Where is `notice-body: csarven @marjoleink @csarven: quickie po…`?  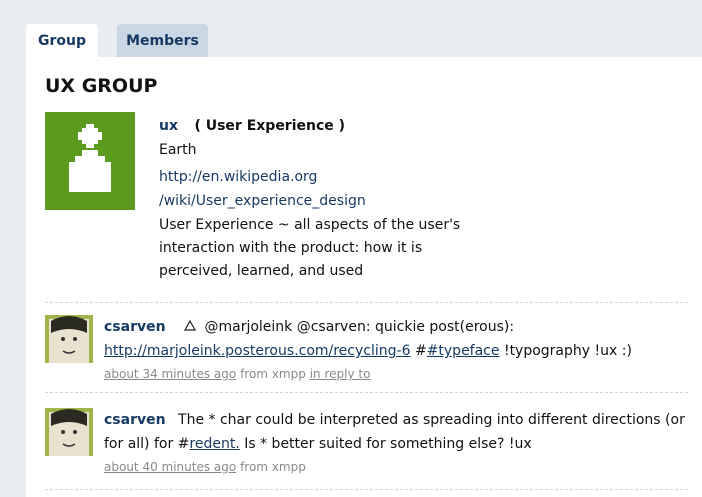
notice-body: csarven @marjoleink @csarven: quickie po… is located at coordinates (396, 350).